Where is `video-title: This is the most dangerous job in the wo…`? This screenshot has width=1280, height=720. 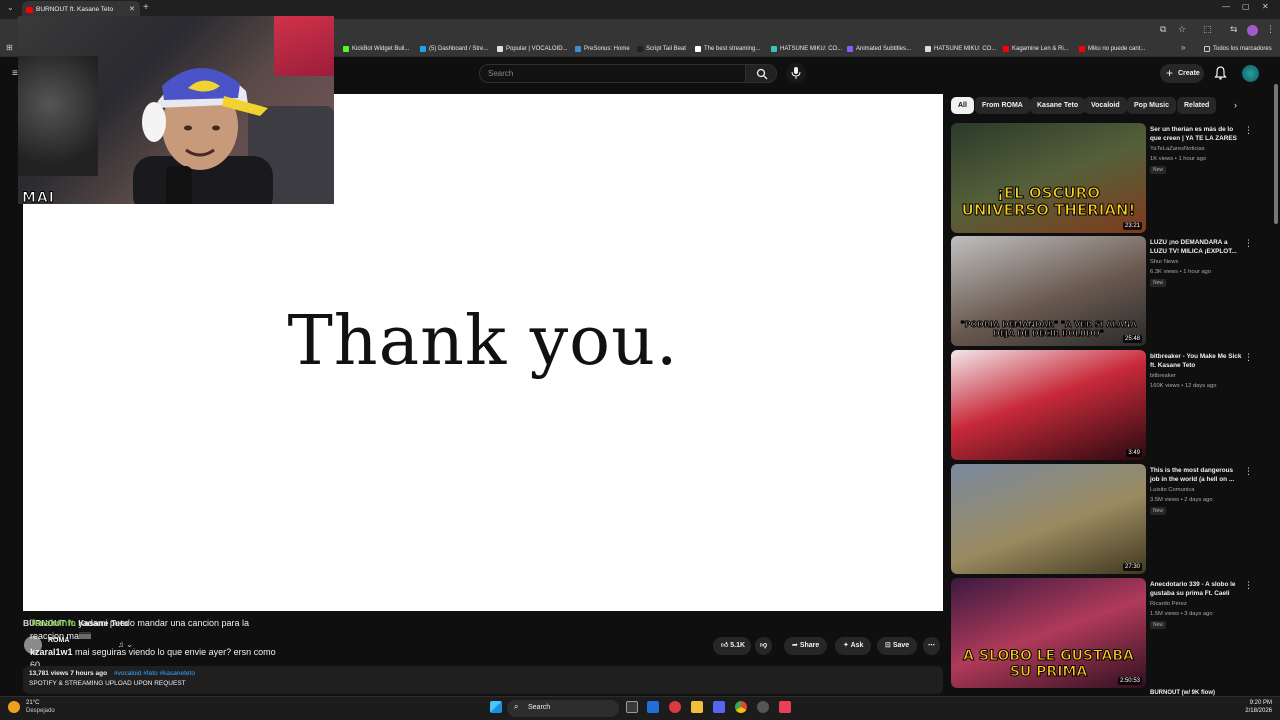
video-title: This is the most dangerous job in the wo… is located at coordinates (1196, 475).